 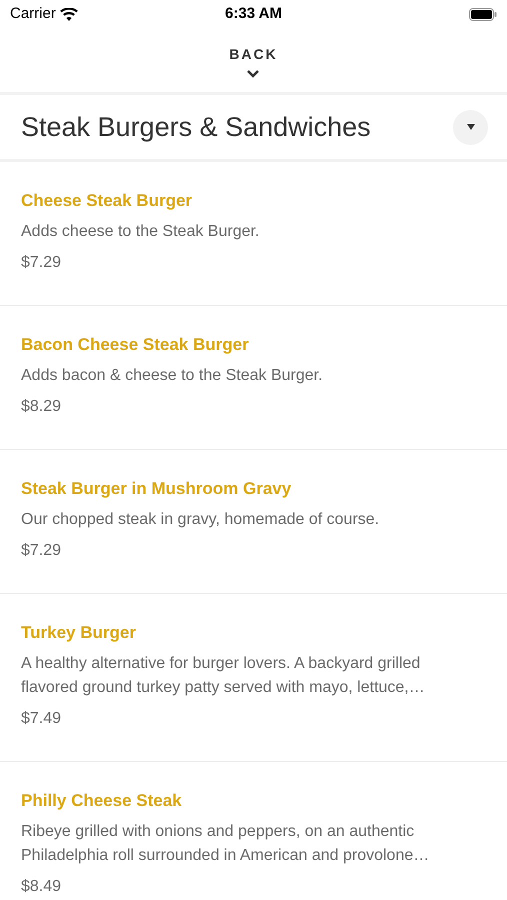 What do you see at coordinates (172, 376) in the screenshot?
I see `item-description: Adds bacon & cheese to the Steak Burger.` at bounding box center [172, 376].